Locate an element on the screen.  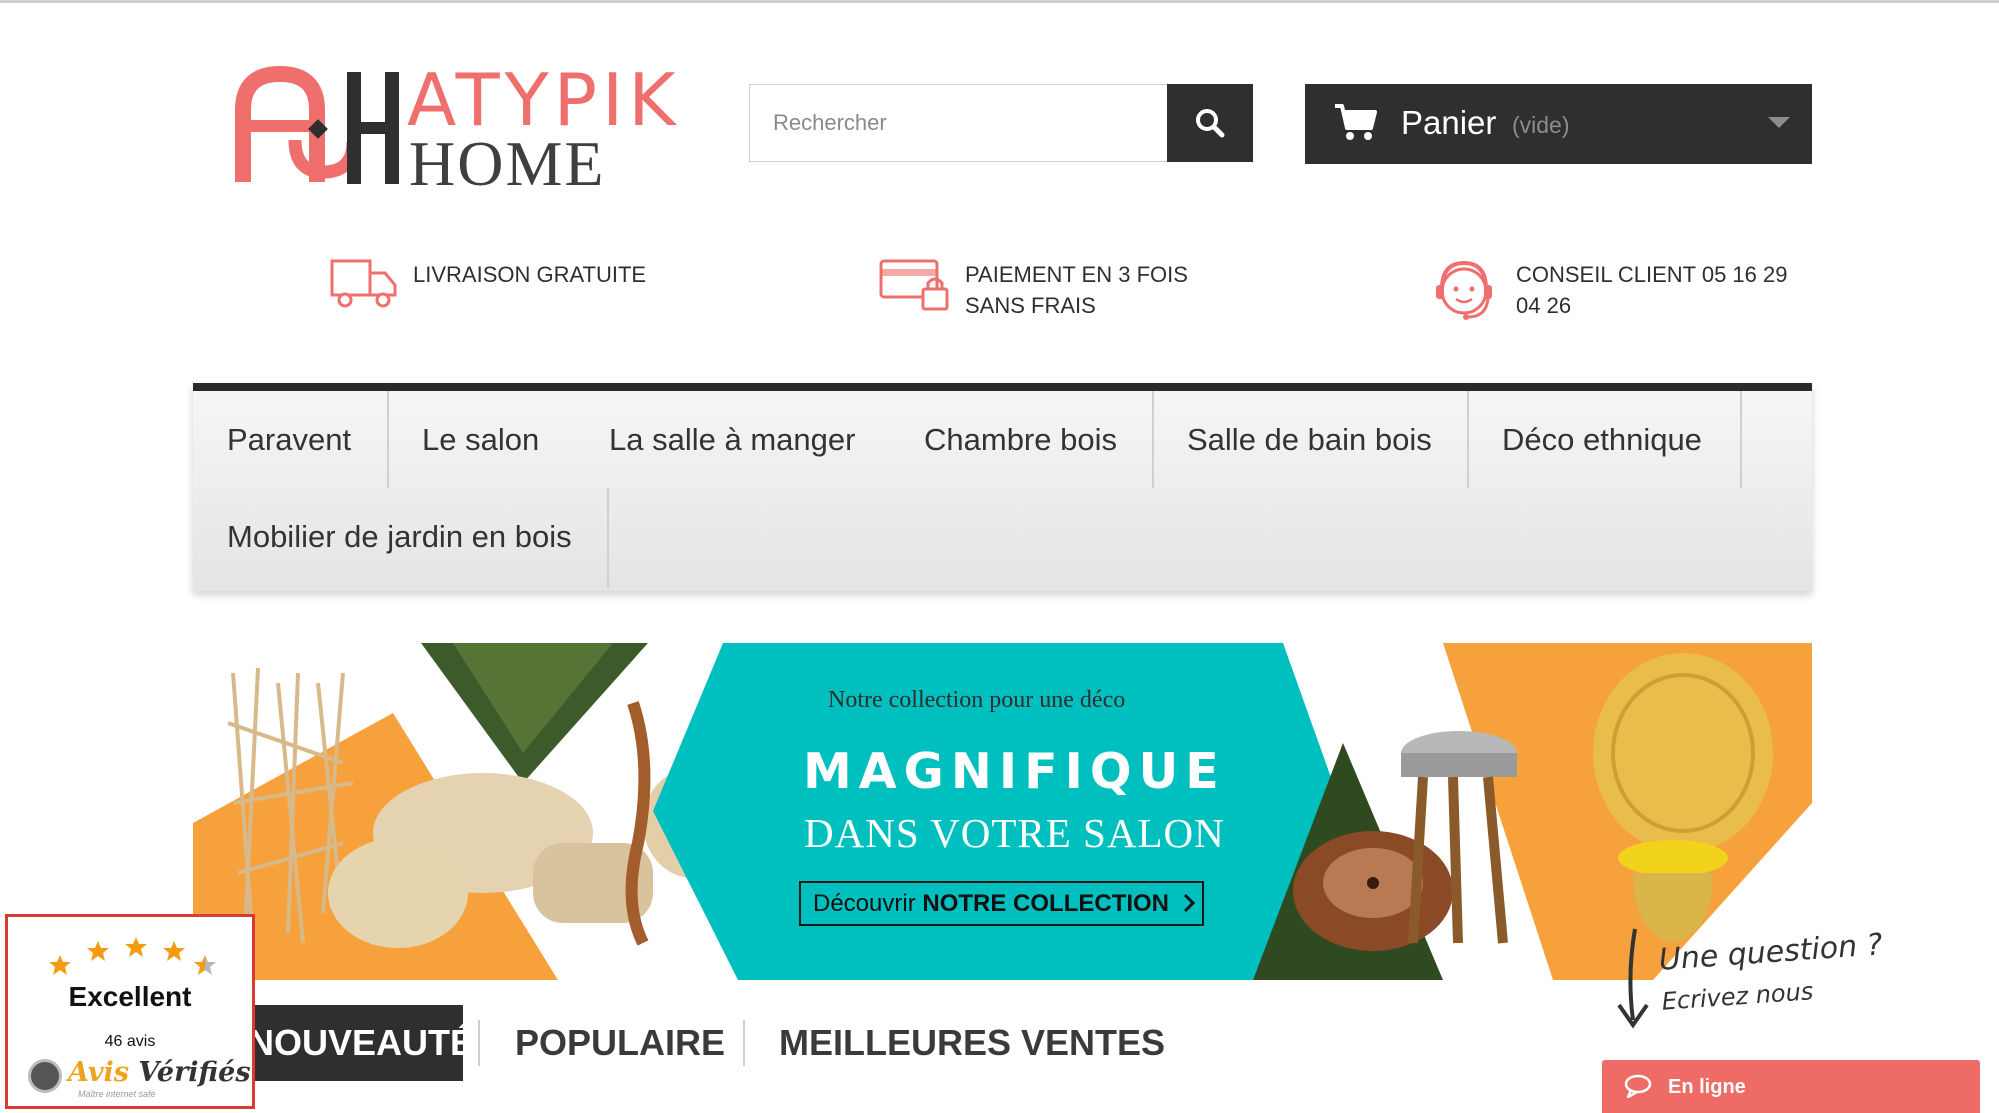
logo-text-home: HOME is located at coordinates (507, 163).